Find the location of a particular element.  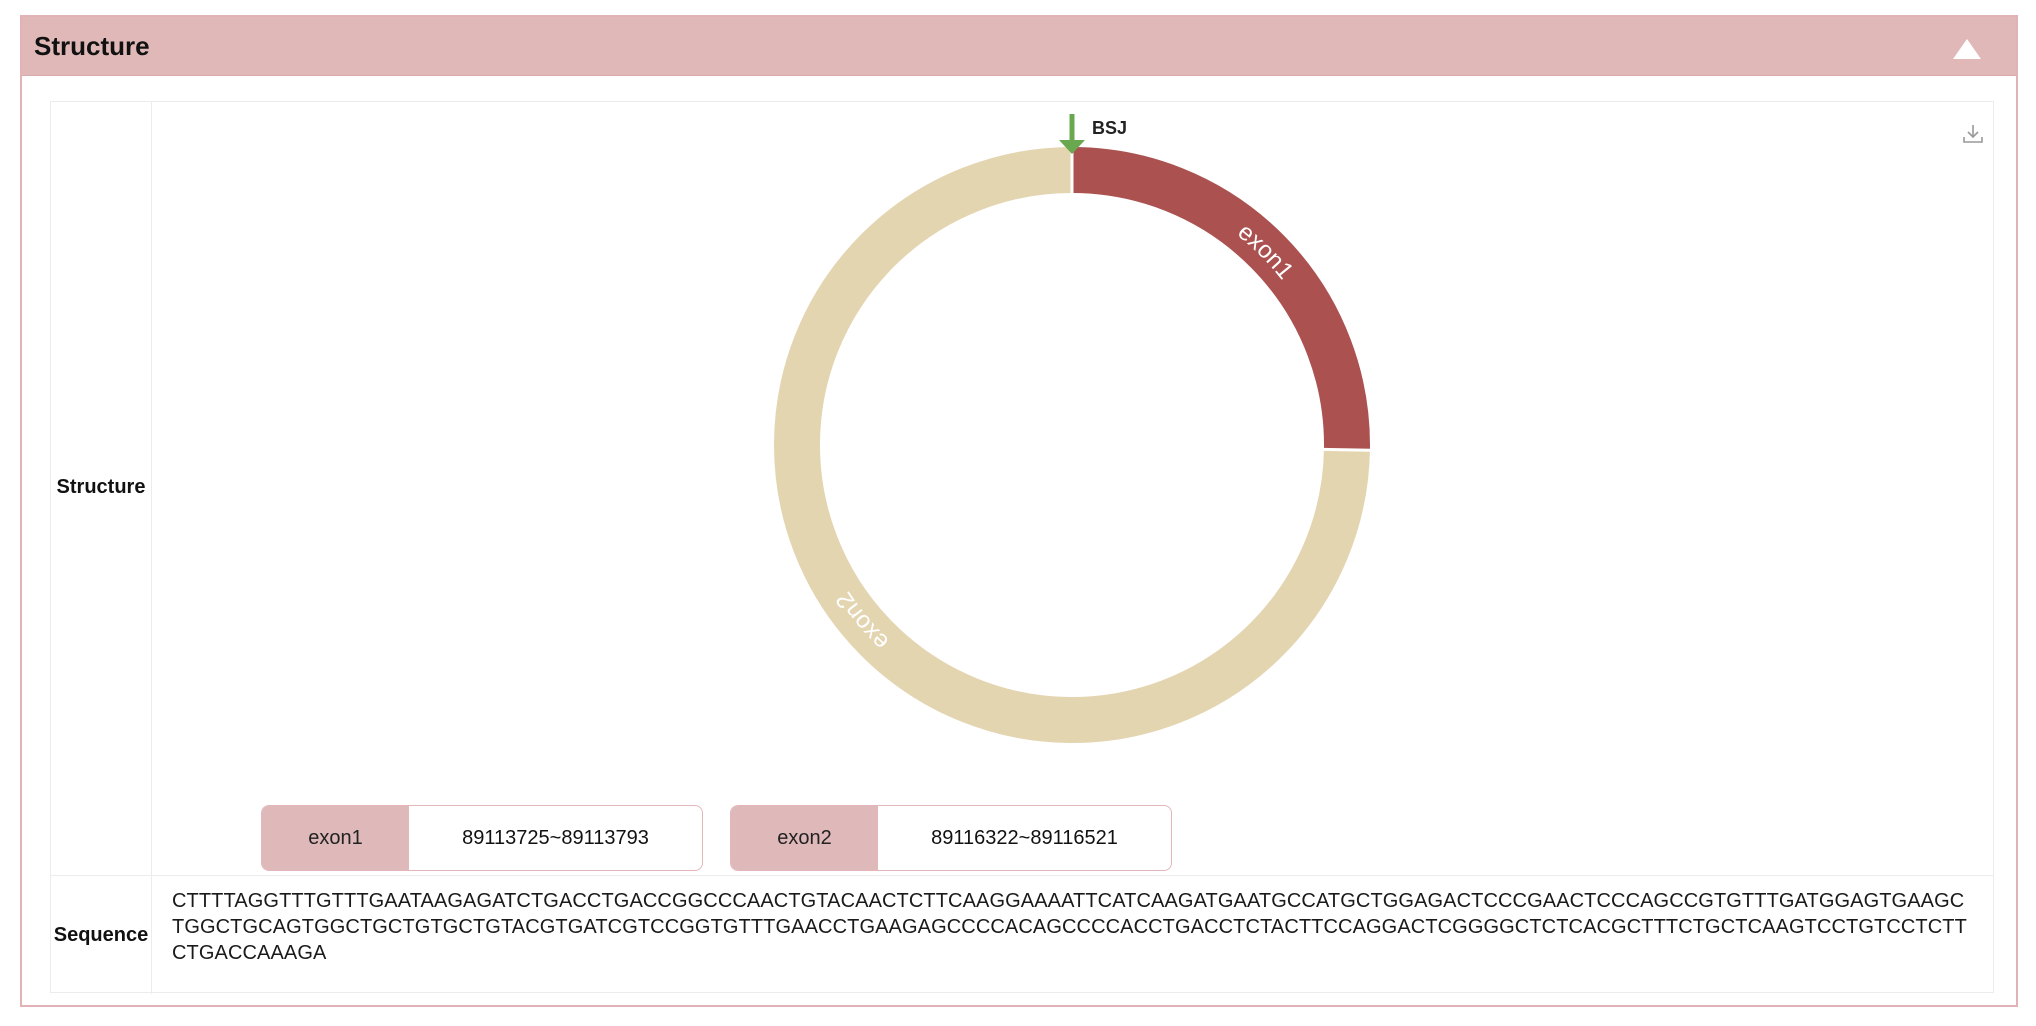

exon1-range: 89113725~89113793 is located at coordinates (555, 837).